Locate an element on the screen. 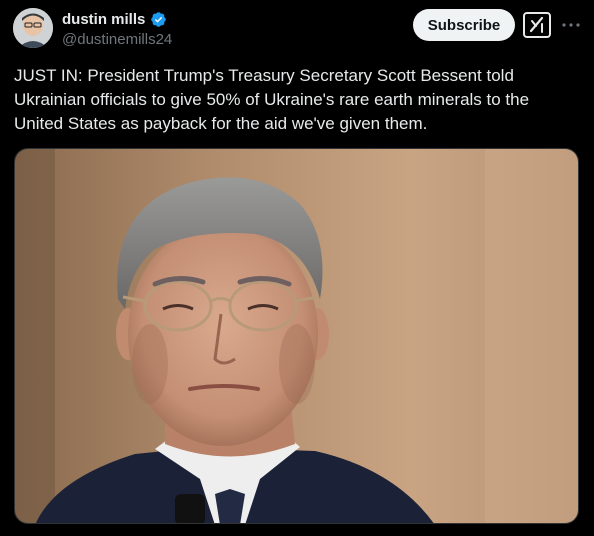 Image resolution: width=594 pixels, height=536 pixels. subscribe-button: Subscribe is located at coordinates (464, 25).